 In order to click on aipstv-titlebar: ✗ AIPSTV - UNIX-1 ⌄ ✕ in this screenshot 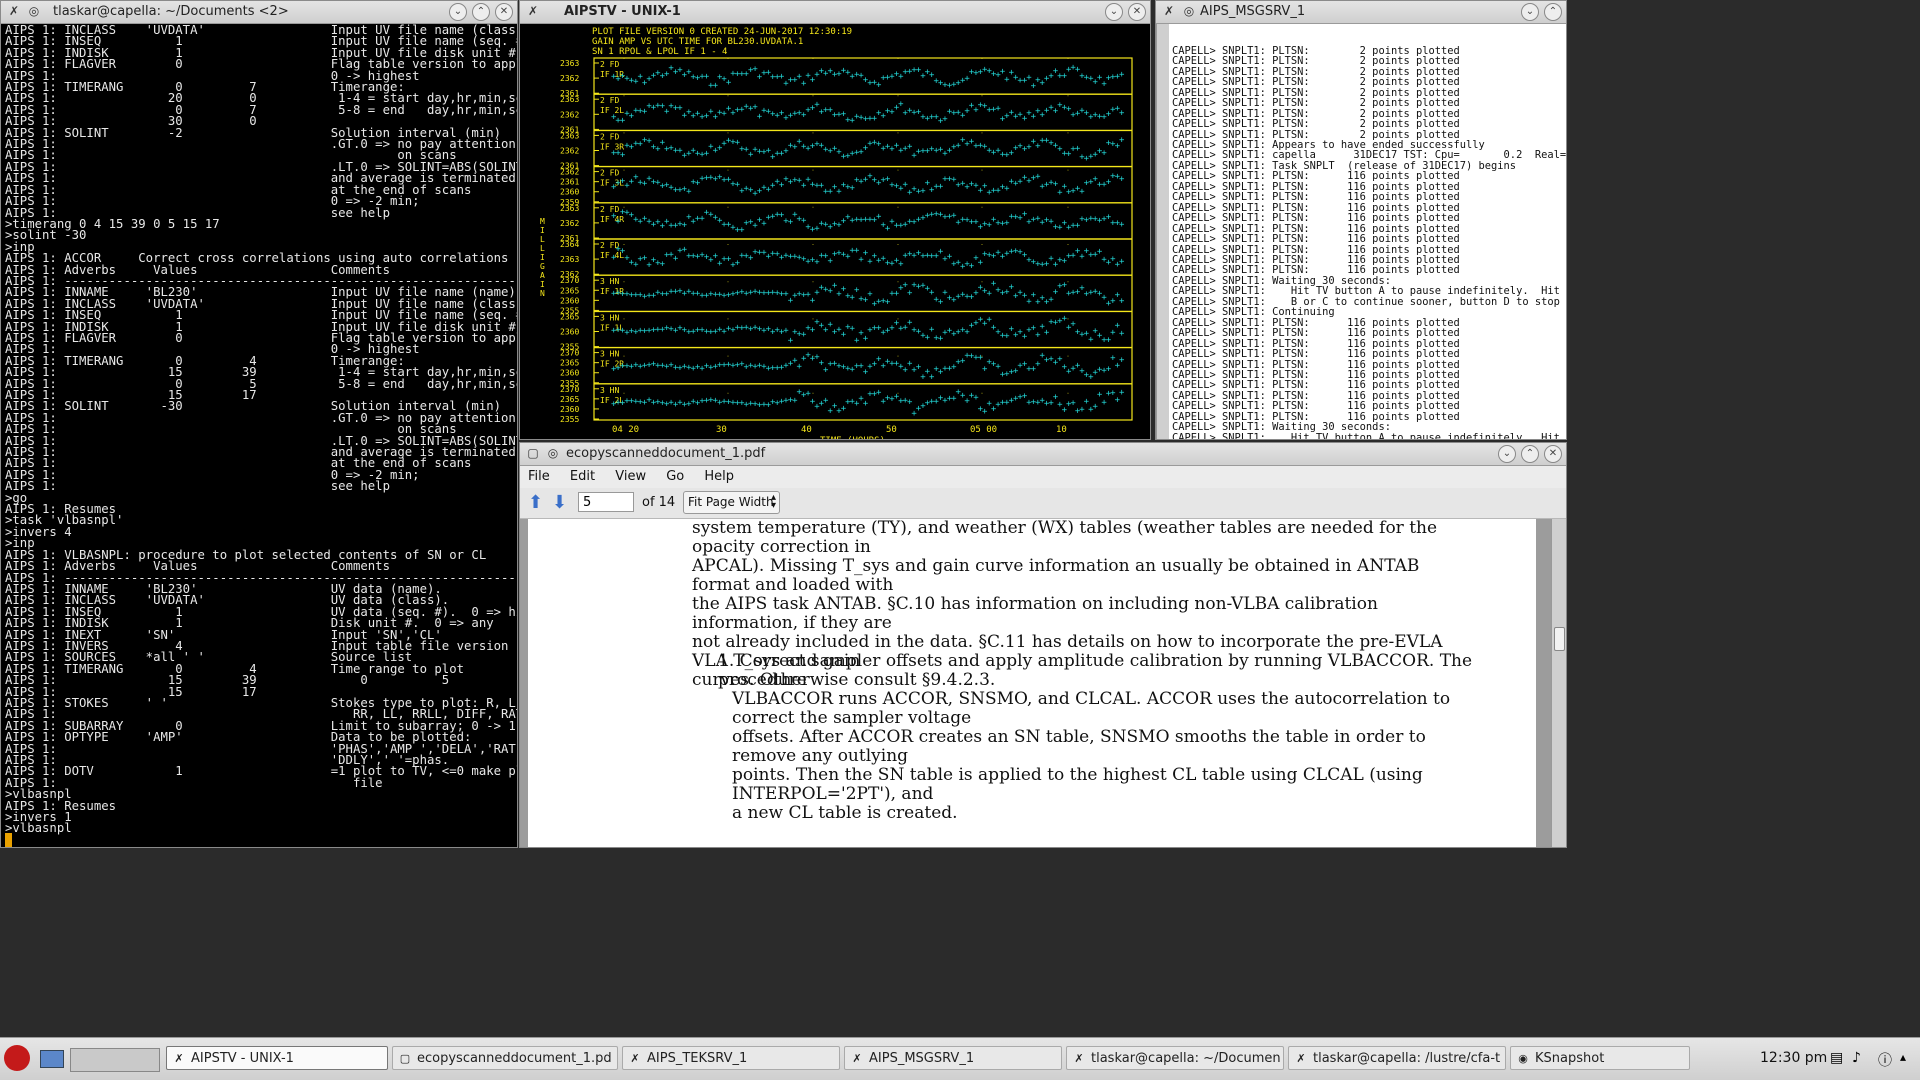, I will do `click(835, 12)`.